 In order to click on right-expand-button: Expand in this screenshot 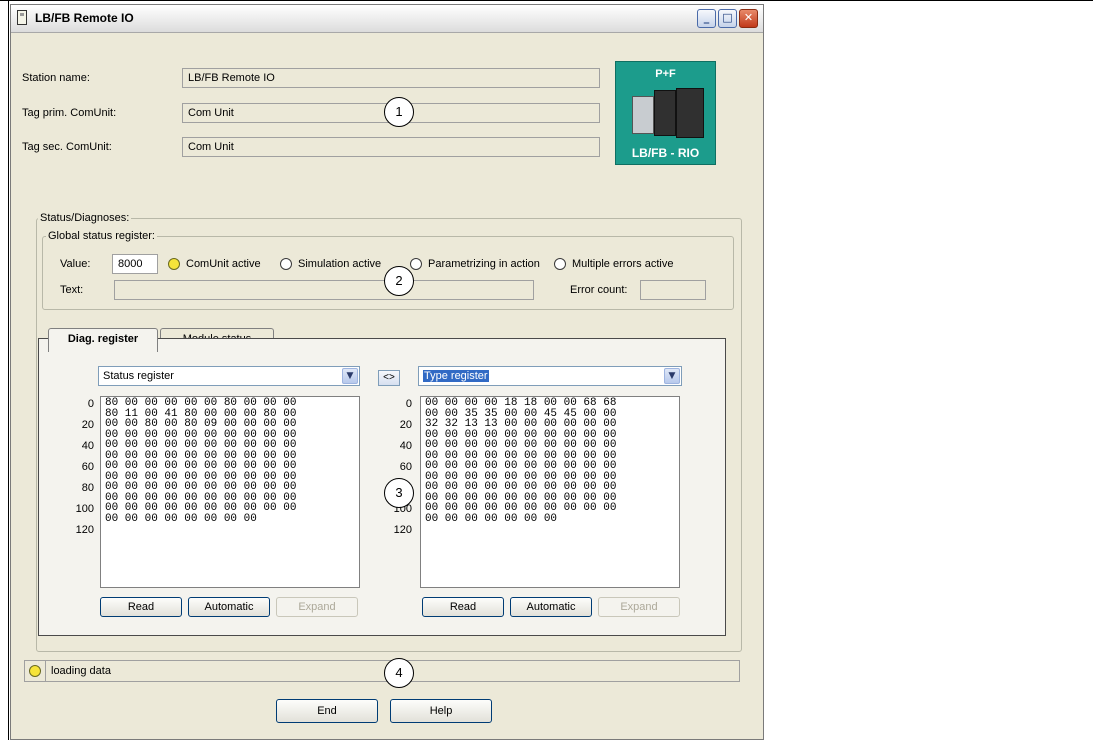, I will do `click(639, 607)`.